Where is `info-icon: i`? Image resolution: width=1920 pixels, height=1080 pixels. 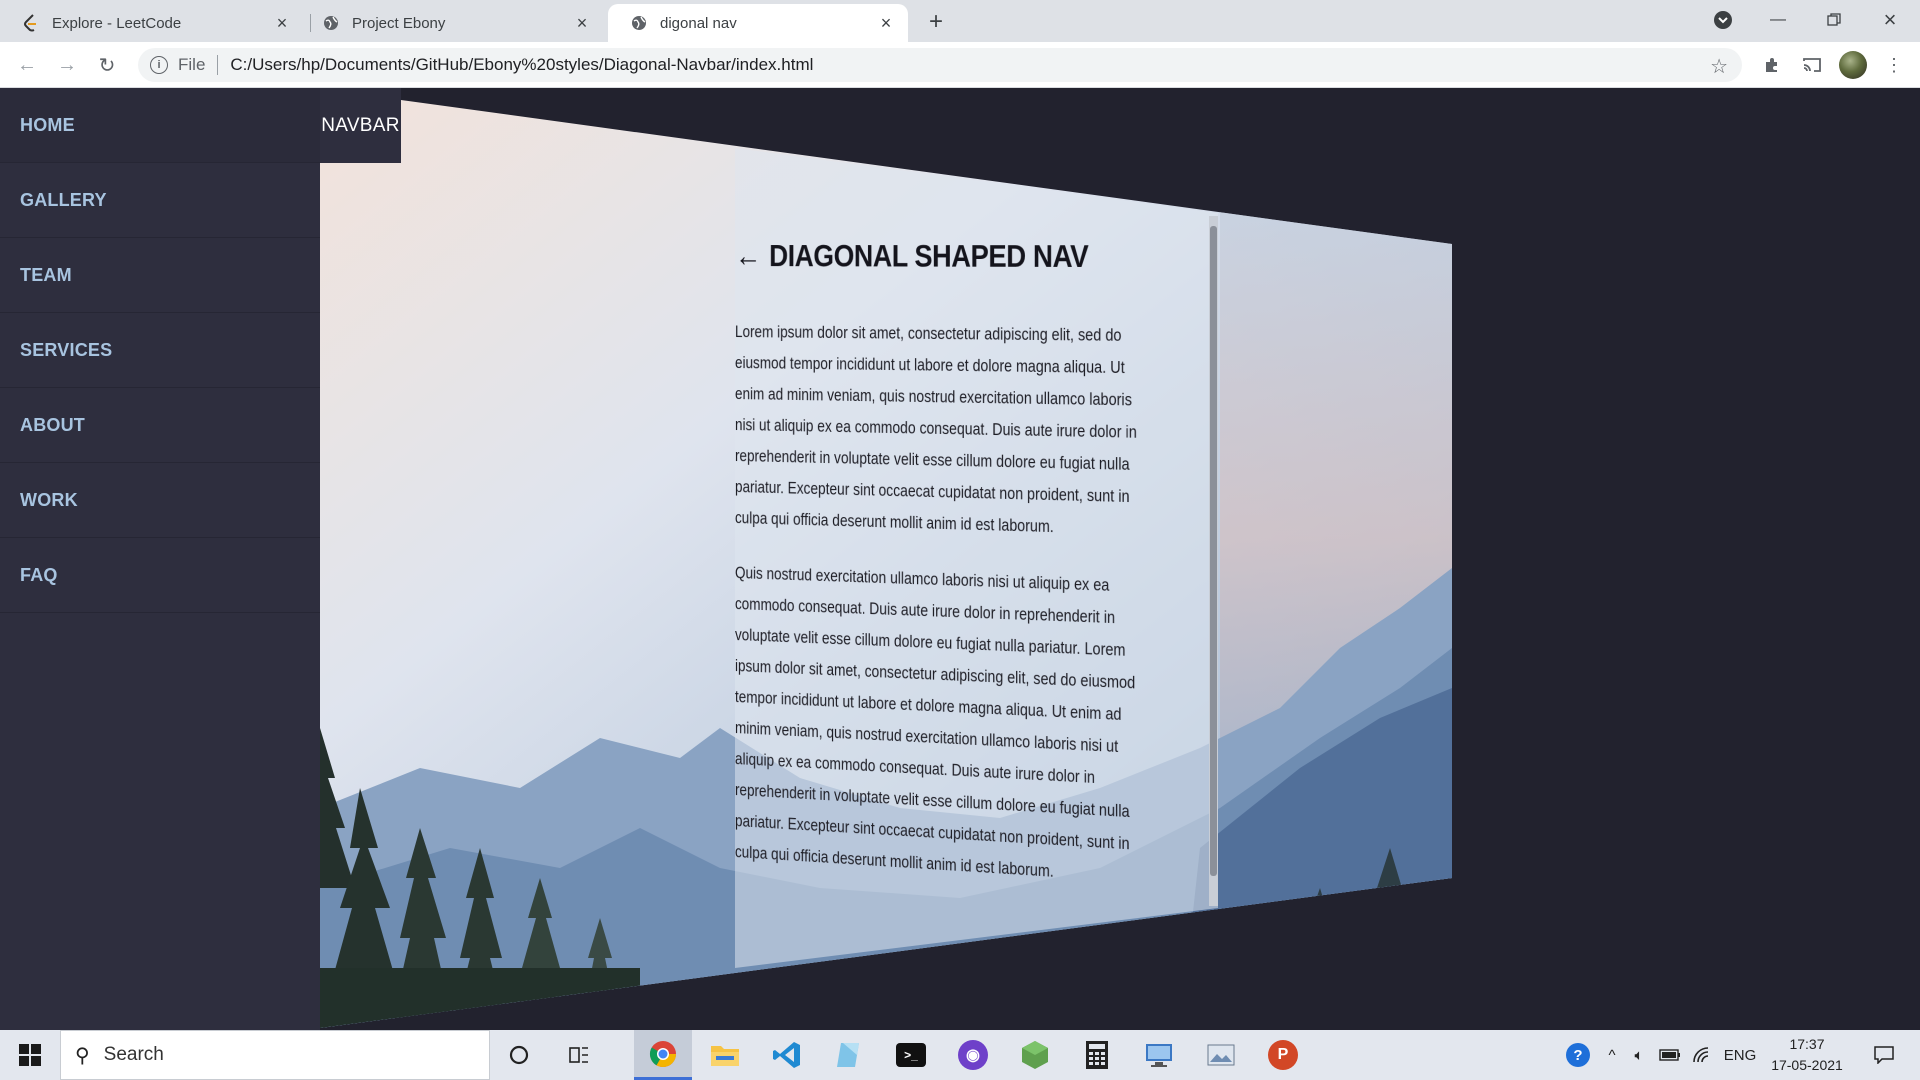 info-icon: i is located at coordinates (159, 65).